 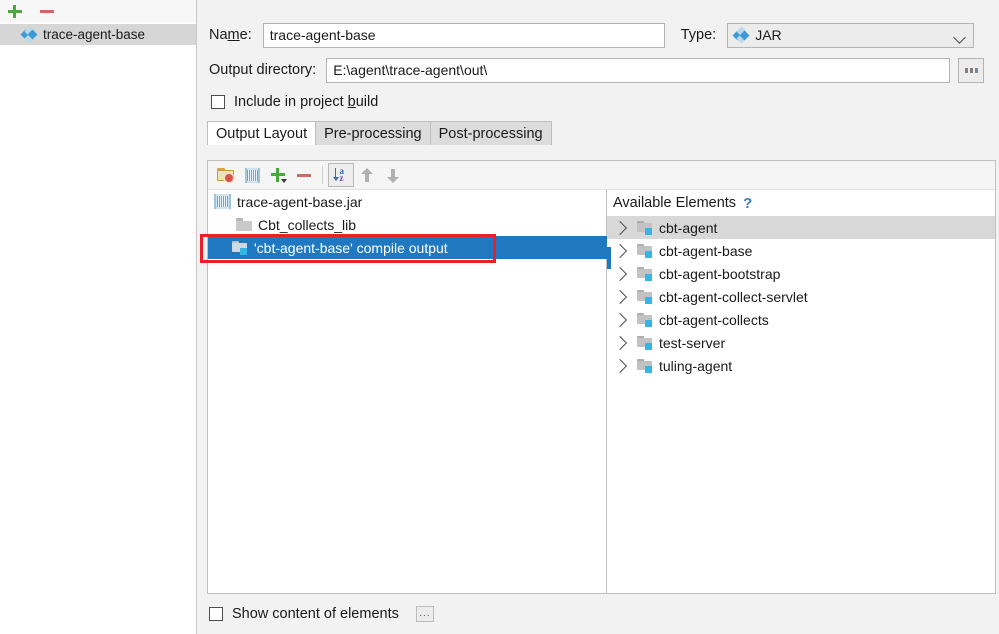 I want to click on move-down-button, so click(x=393, y=175).